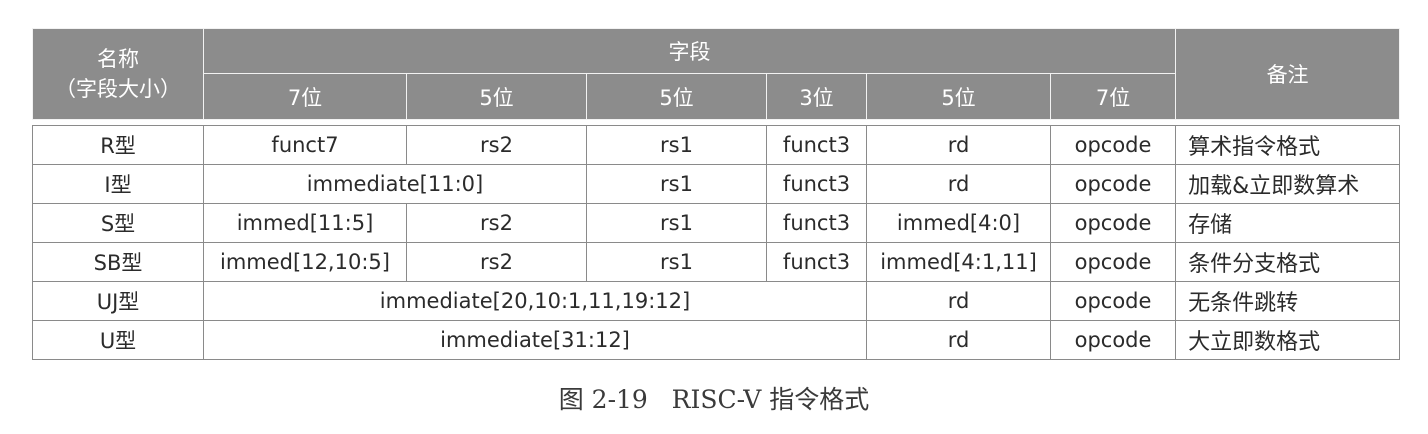  What do you see at coordinates (1288, 145) in the screenshot?
I see `format-note: 算术指令格式` at bounding box center [1288, 145].